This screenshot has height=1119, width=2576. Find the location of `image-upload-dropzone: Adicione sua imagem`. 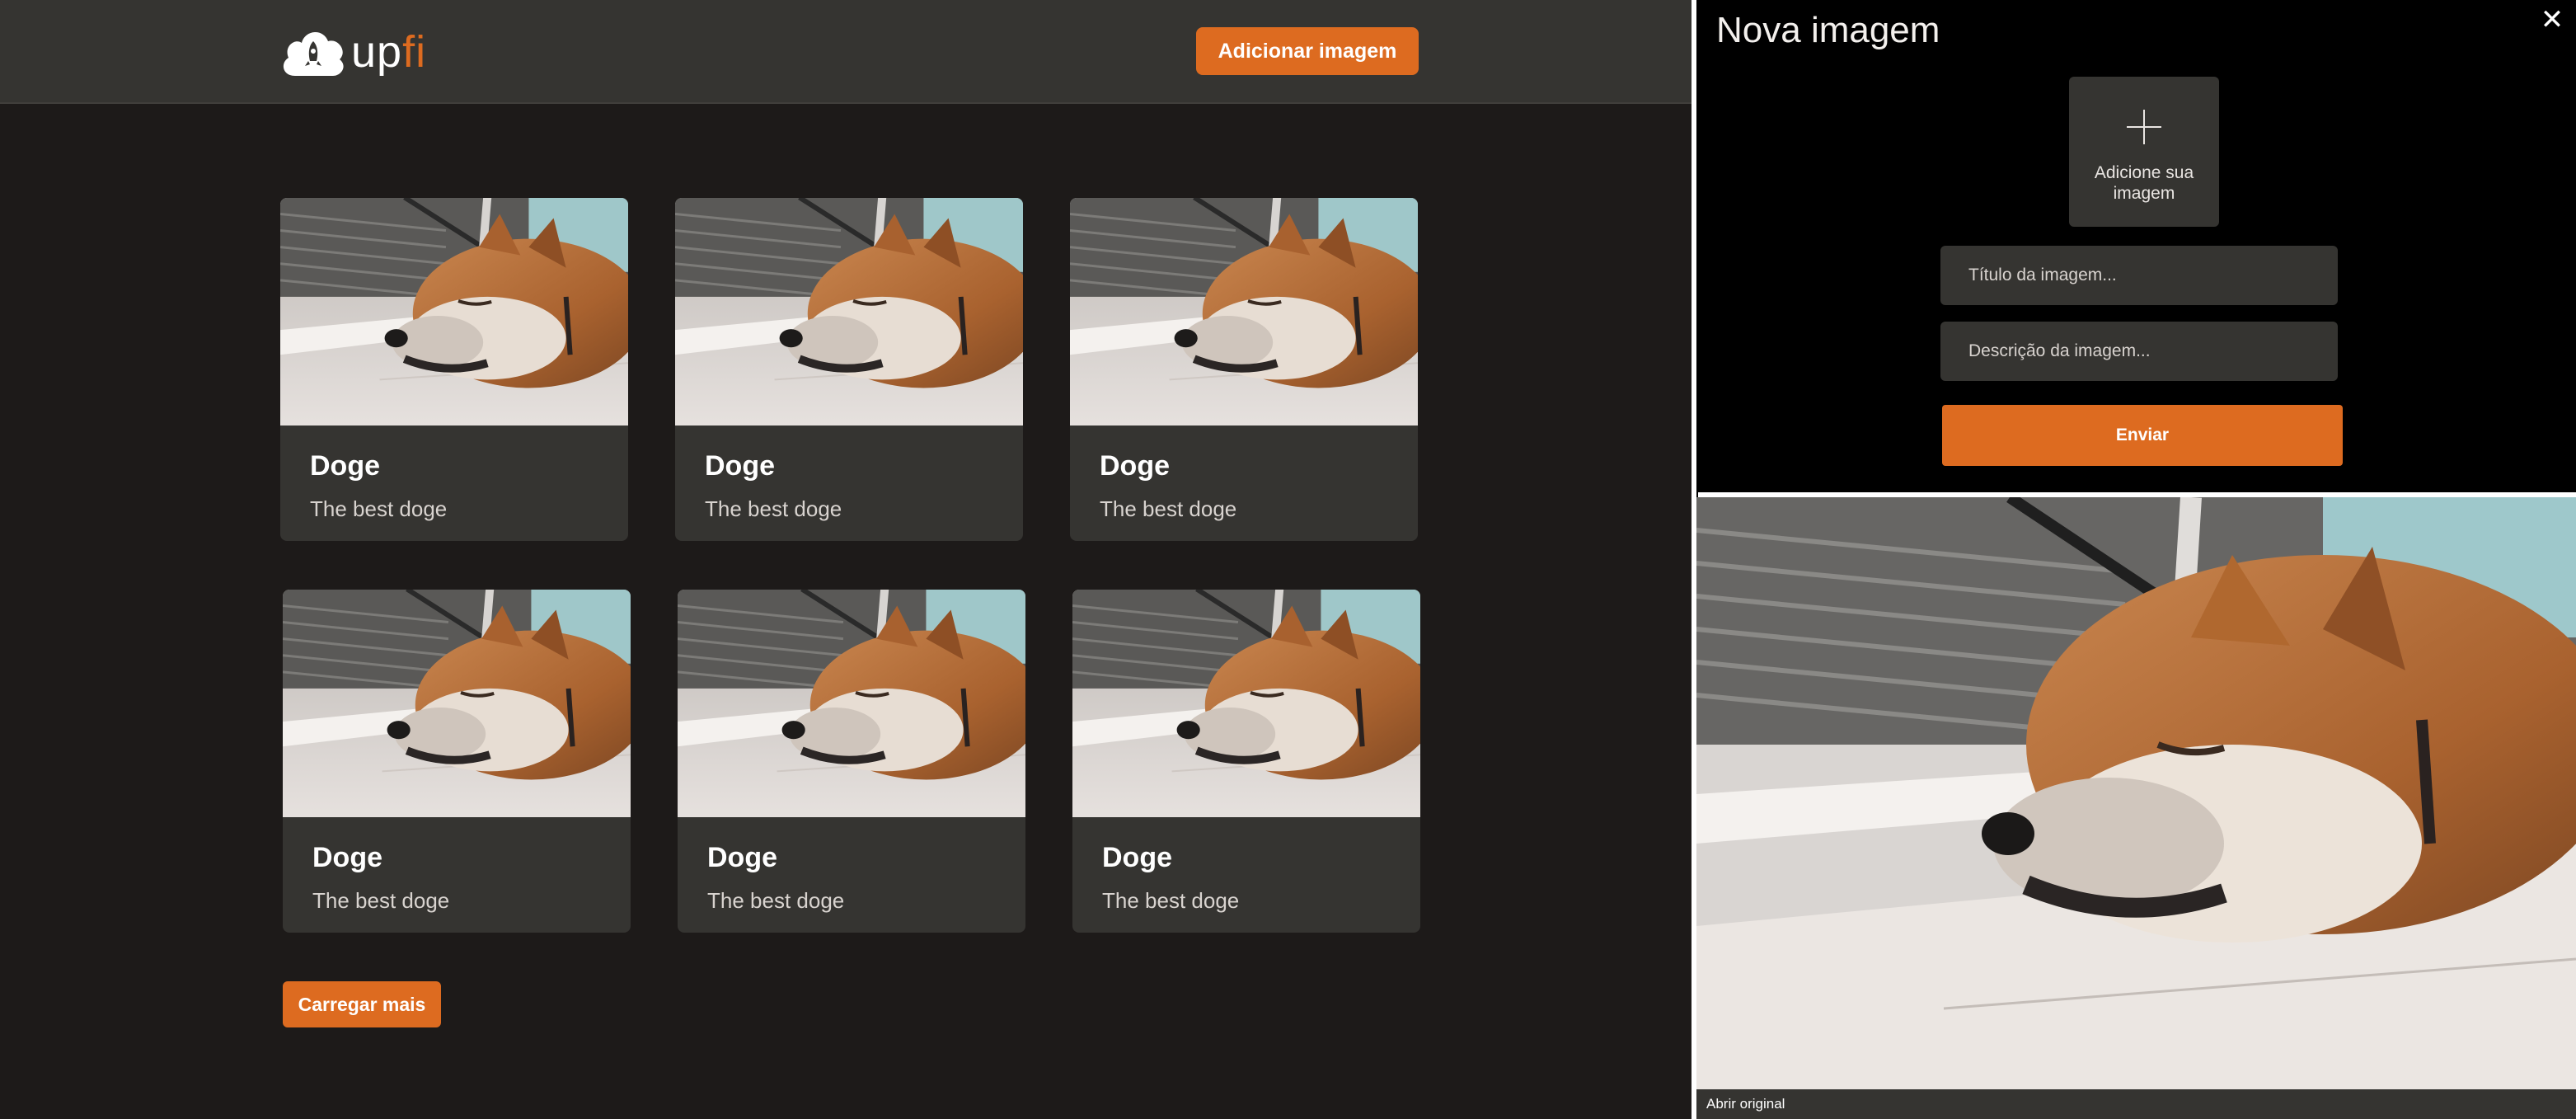

image-upload-dropzone: Adicione sua imagem is located at coordinates (2144, 152).